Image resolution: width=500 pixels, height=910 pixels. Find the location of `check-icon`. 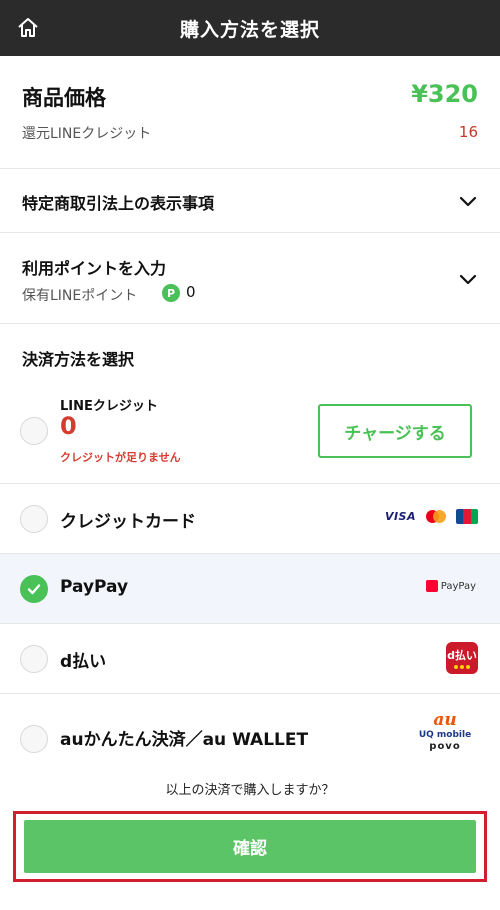

check-icon is located at coordinates (34, 589).